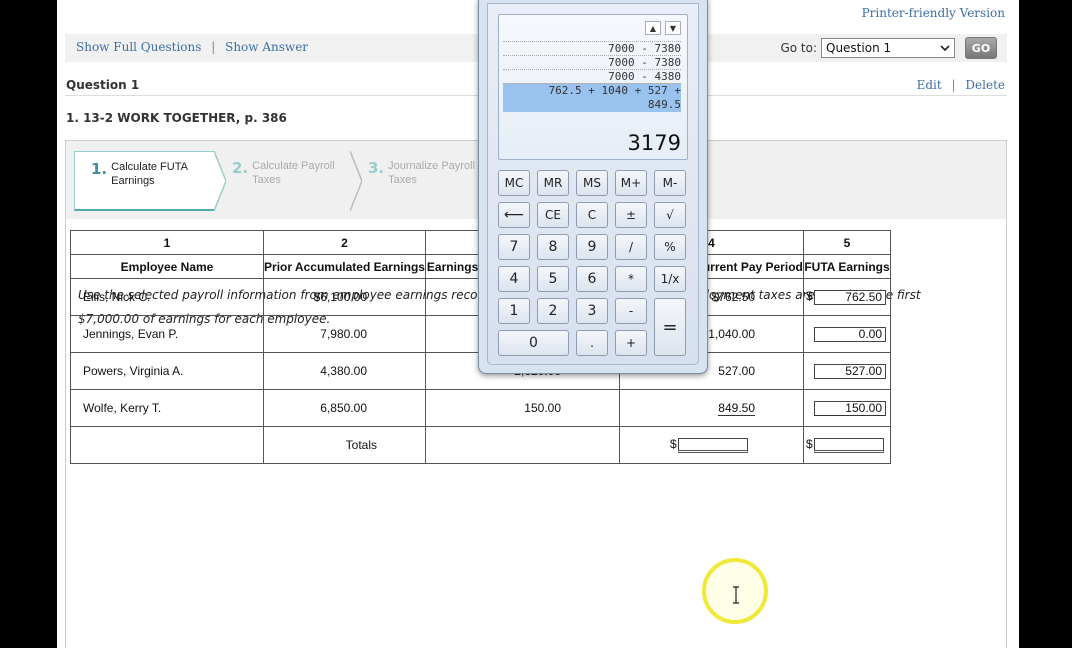 Image resolution: width=1072 pixels, height=648 pixels. I want to click on step-number: 3., so click(376, 168).